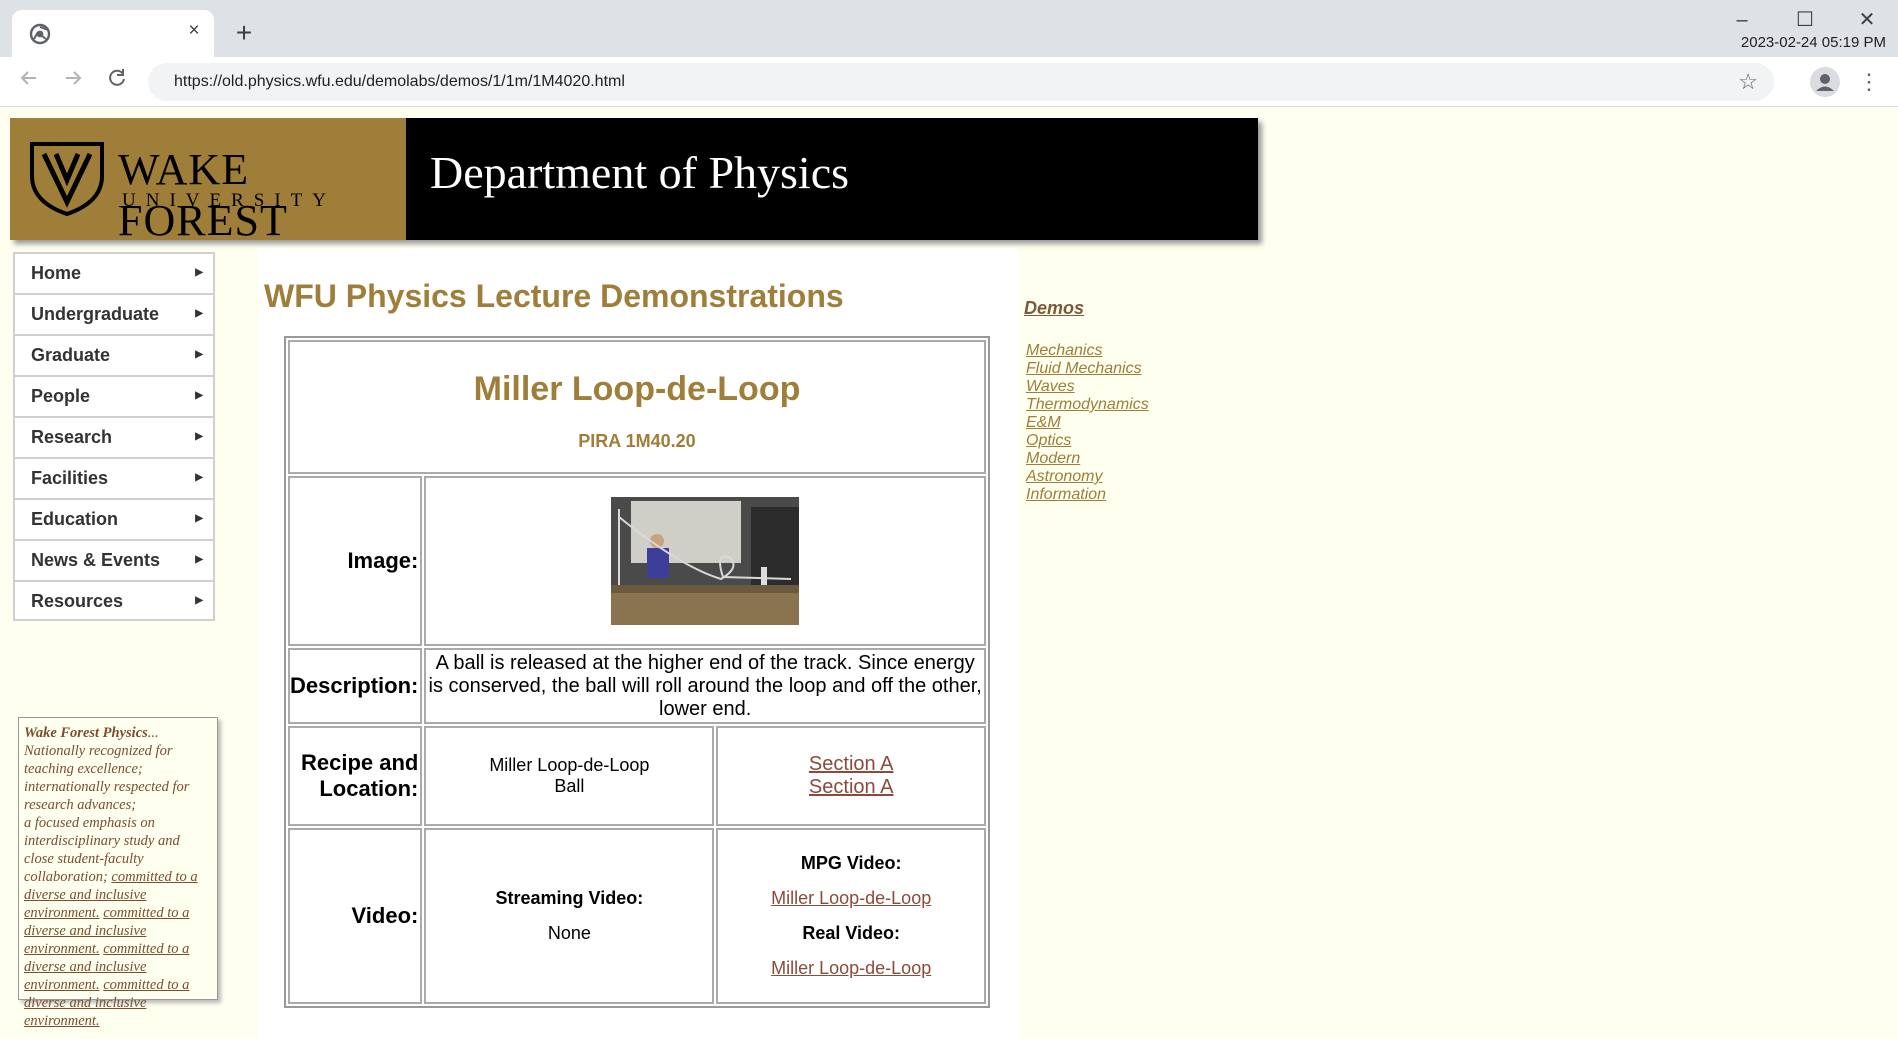  I want to click on close-window-icon: ✕, so click(1867, 20).